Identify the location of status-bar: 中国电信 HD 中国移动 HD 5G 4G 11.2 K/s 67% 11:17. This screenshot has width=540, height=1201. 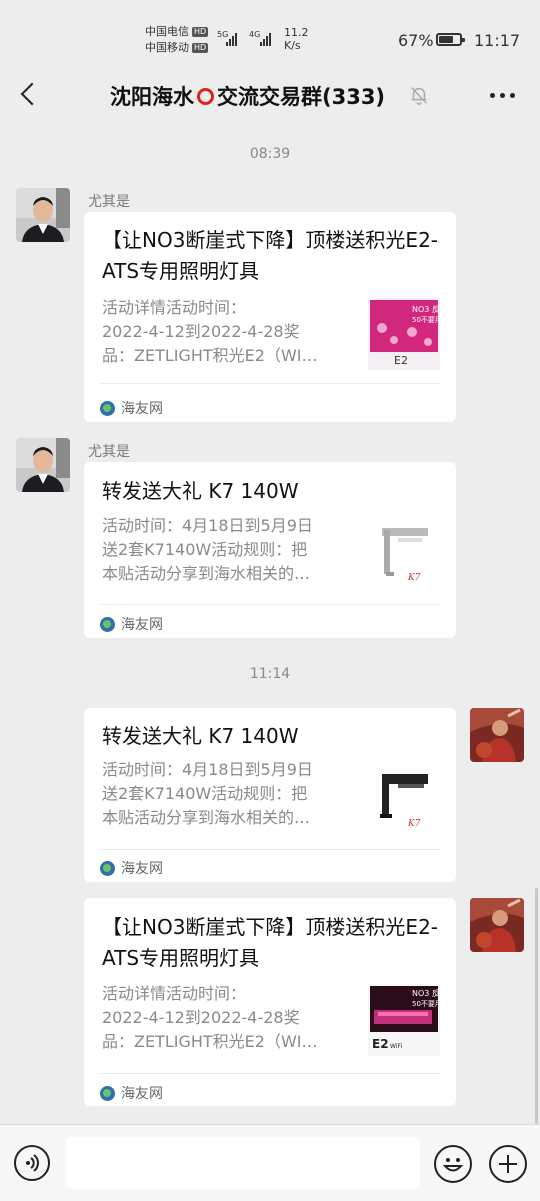
(270, 31).